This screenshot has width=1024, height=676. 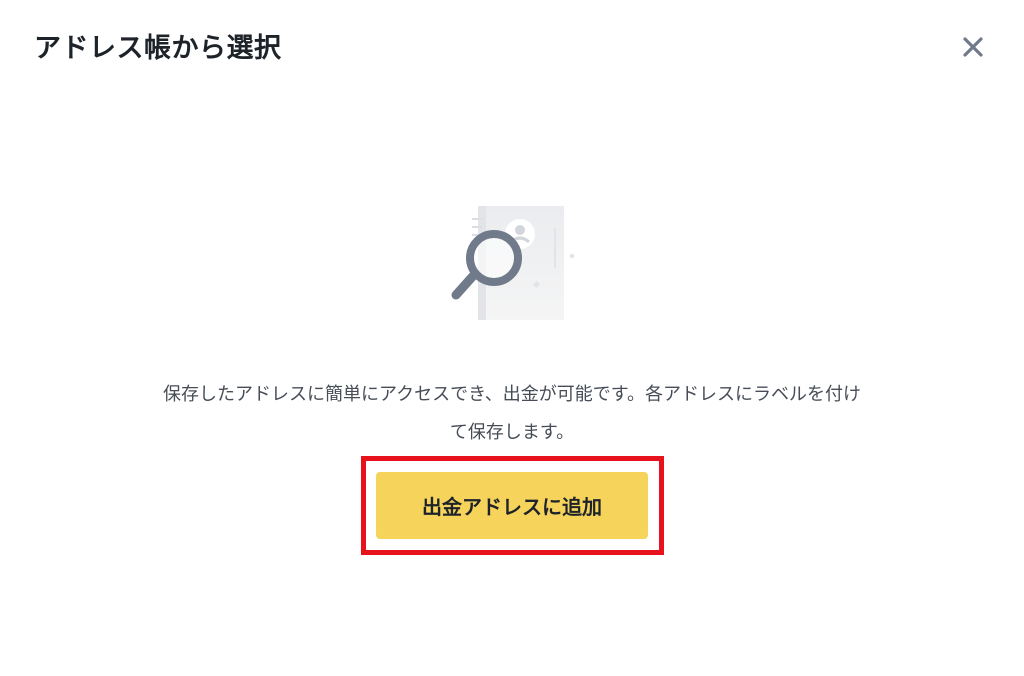 I want to click on address-book-search-icon, so click(x=515, y=262).